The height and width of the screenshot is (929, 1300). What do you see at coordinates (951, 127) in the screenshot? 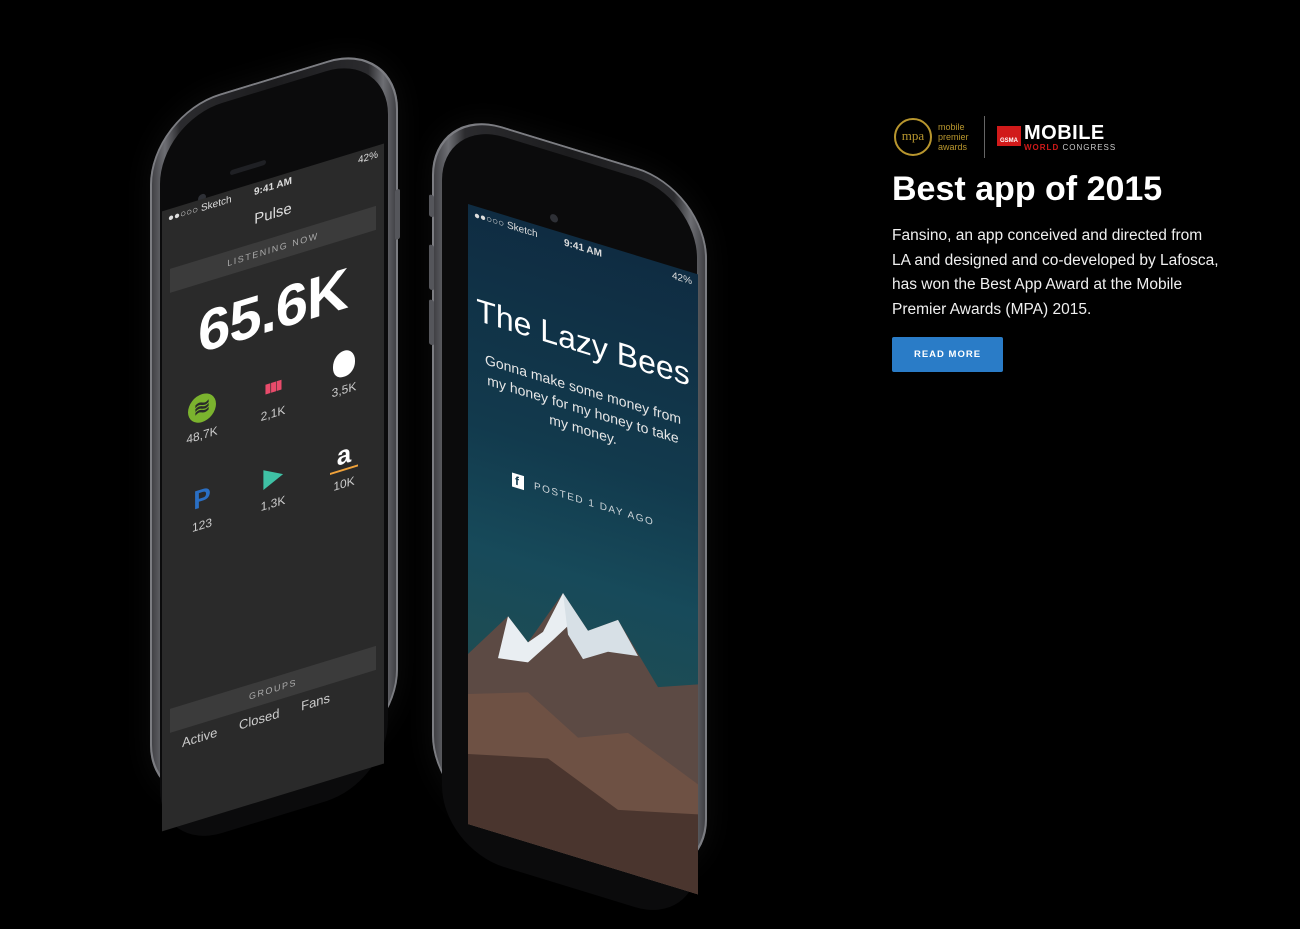
I see `mpa-word: mobile` at bounding box center [951, 127].